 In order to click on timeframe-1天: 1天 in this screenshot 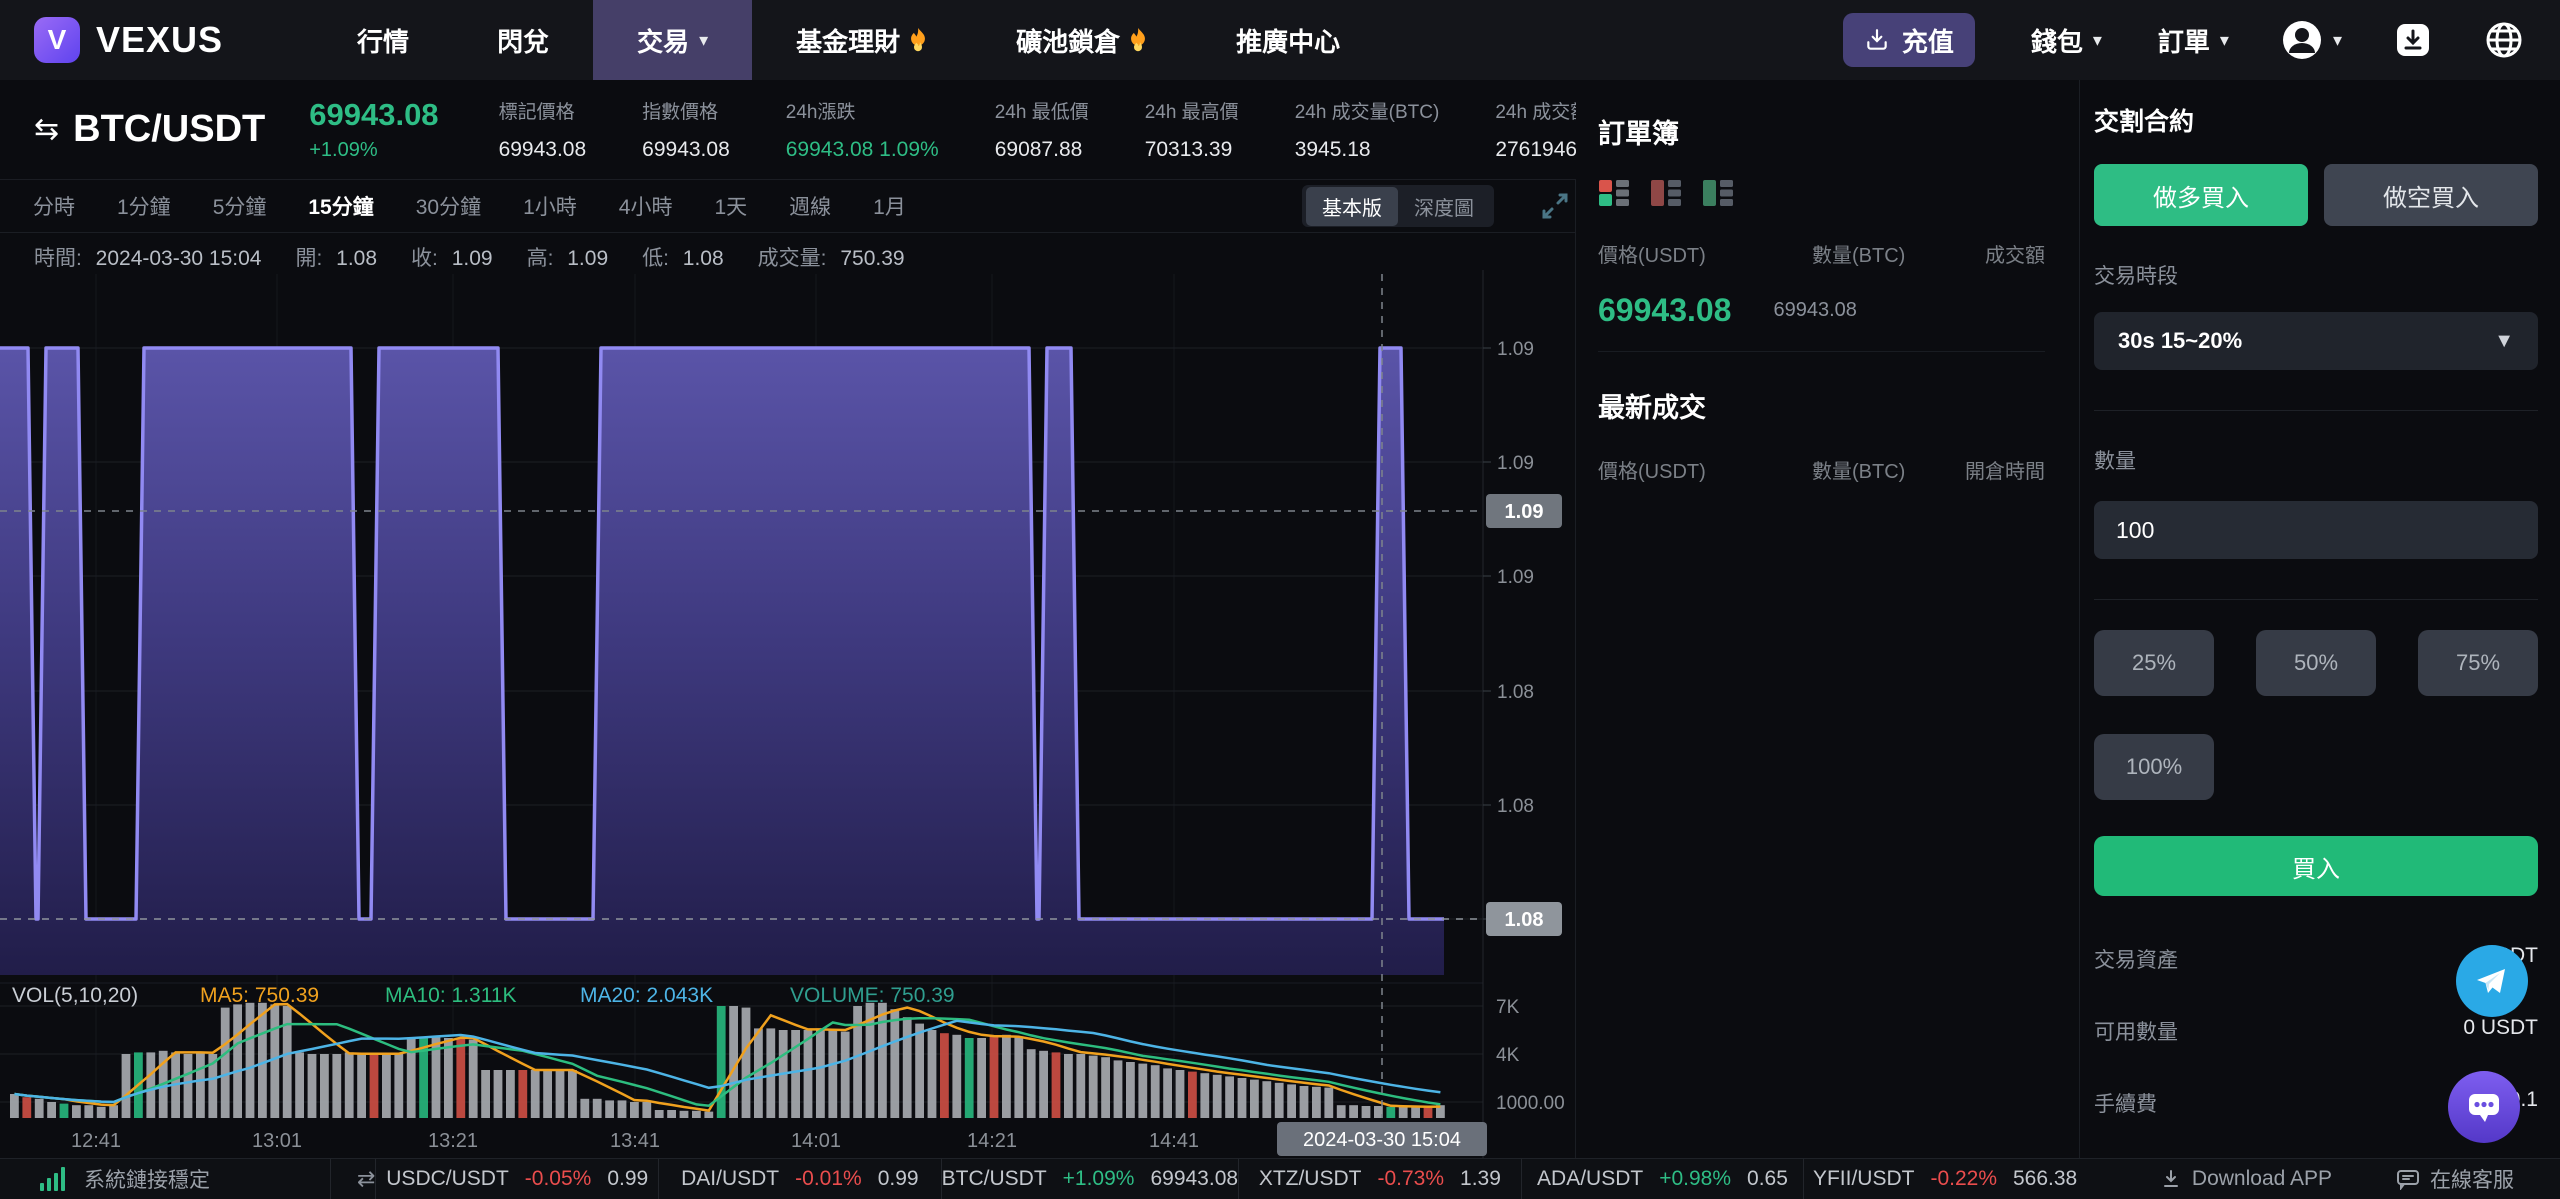, I will do `click(730, 206)`.